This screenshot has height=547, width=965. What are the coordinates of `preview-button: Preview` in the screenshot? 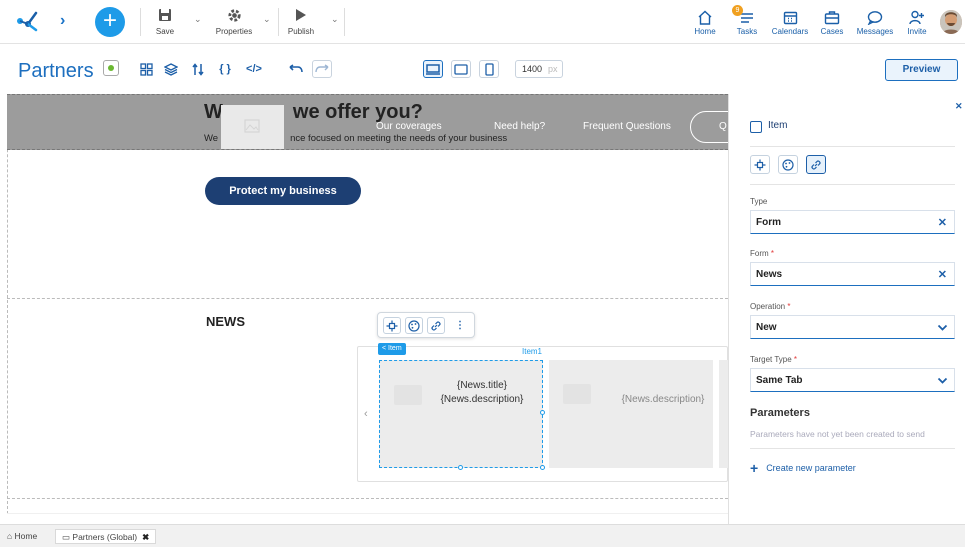 It's located at (921, 70).